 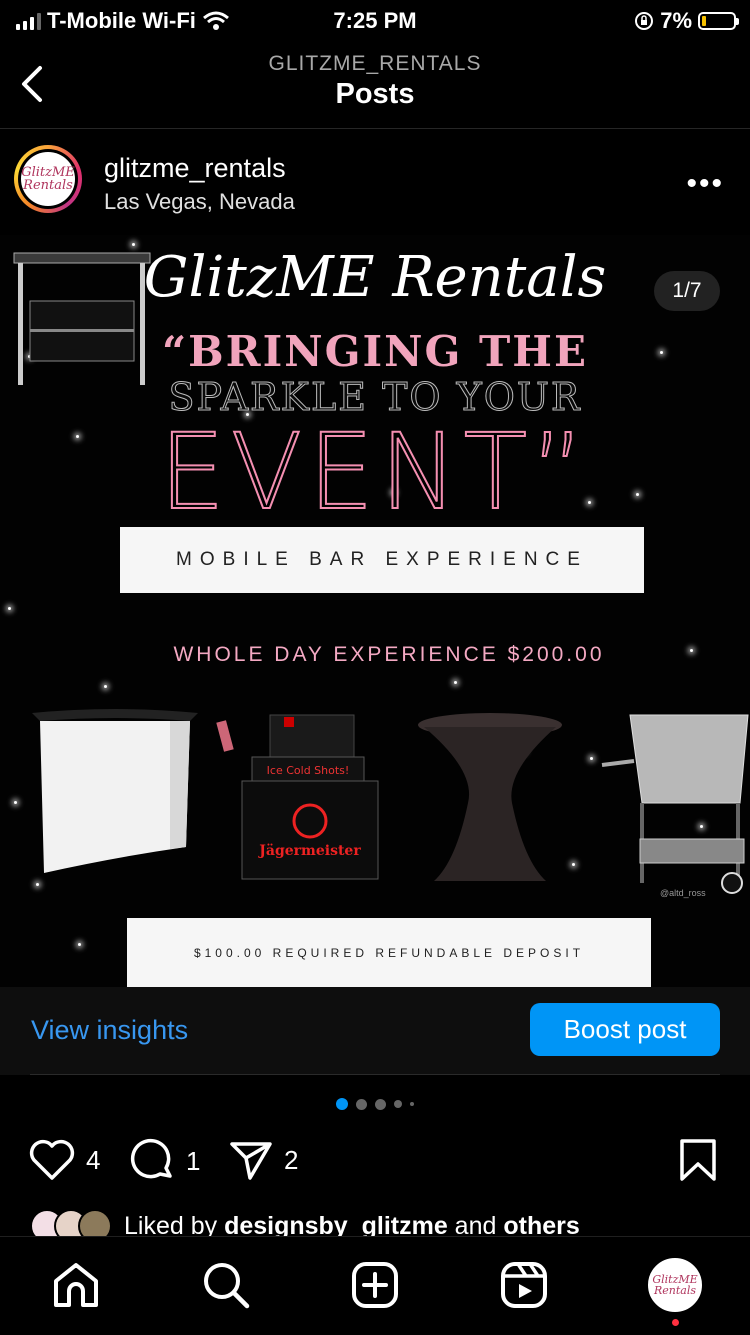 I want to click on jagermeister-cooler-image: Ice Cold Shots! Jägermeister, so click(x=297, y=797).